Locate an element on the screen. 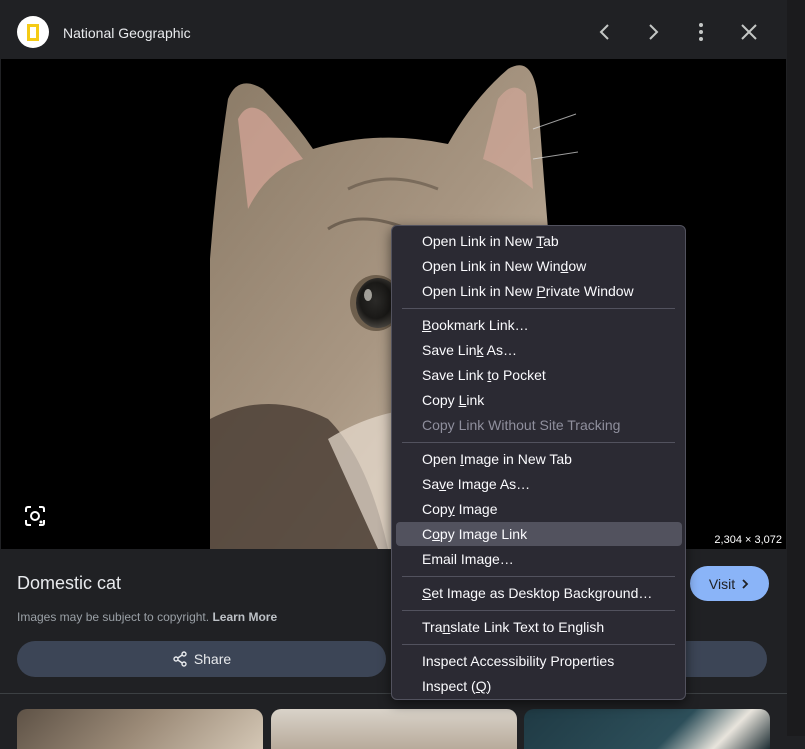 This screenshot has width=805, height=749. viewer-header: National Geographic is located at coordinates (393, 30).